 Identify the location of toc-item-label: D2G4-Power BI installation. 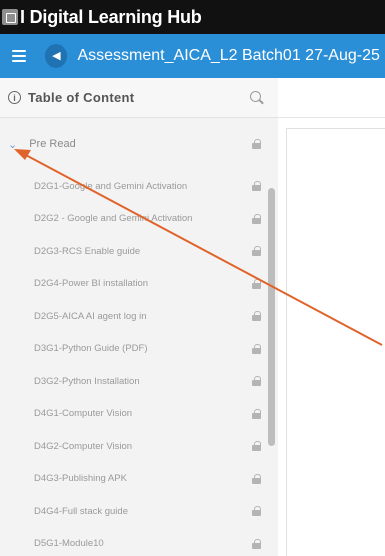
(91, 284).